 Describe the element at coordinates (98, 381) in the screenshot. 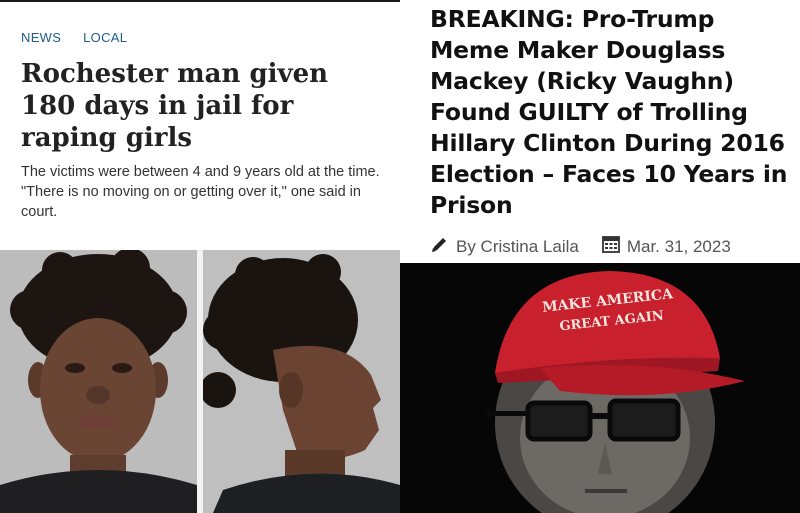

I see `mugshot-front-photo` at that location.